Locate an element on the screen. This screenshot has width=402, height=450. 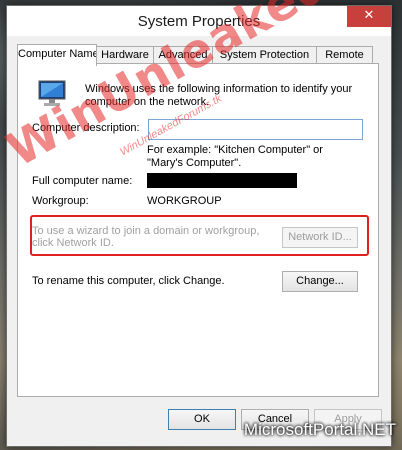
site-badge: MicrosoftPortal.NET is located at coordinates (319, 429).